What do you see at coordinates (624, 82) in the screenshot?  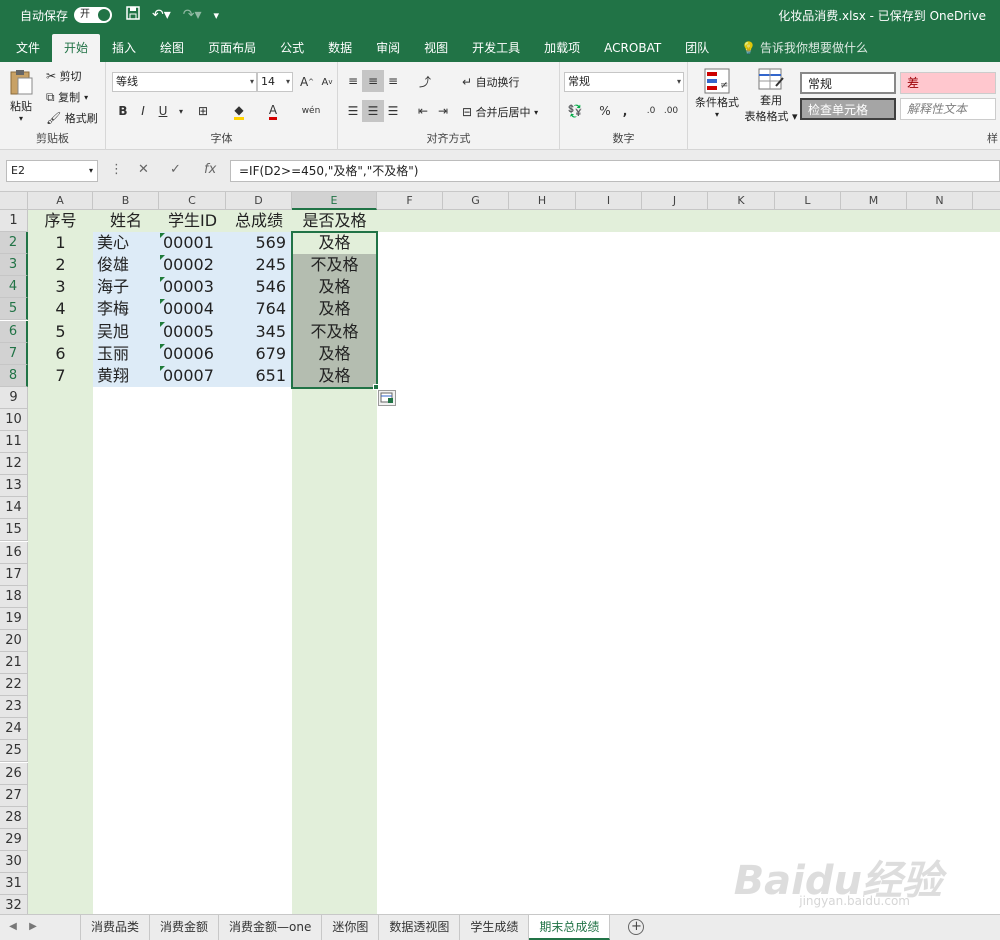 I see `number-format-combo: 常规 ▾` at bounding box center [624, 82].